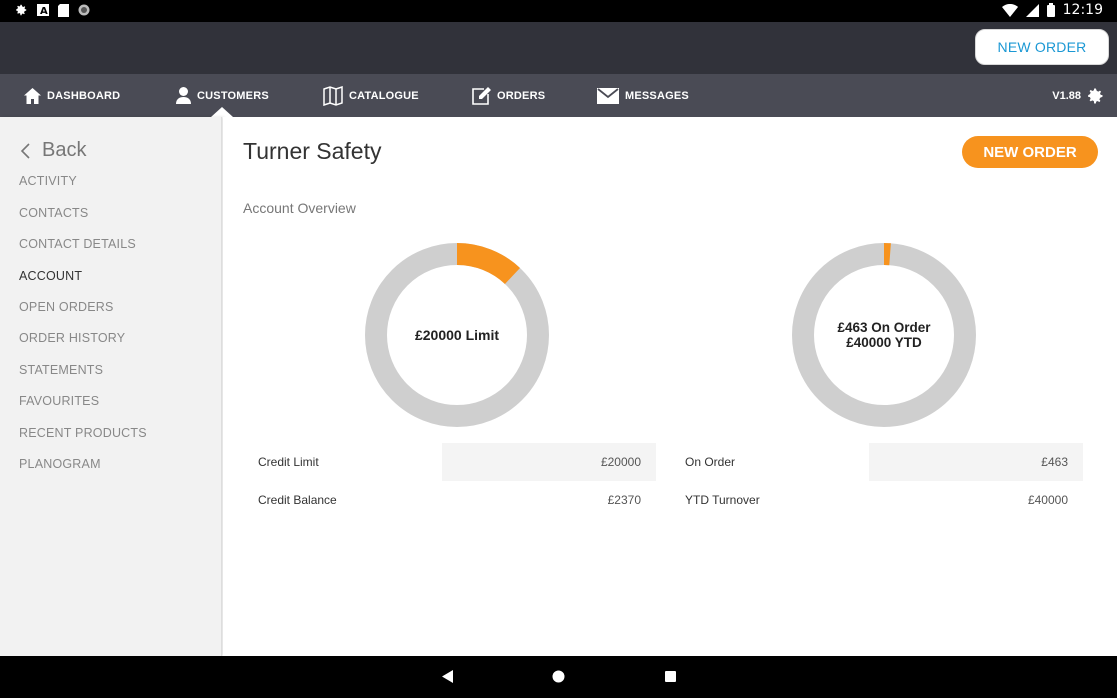 The image size is (1117, 698). I want to click on battery-icon, so click(1050, 10).